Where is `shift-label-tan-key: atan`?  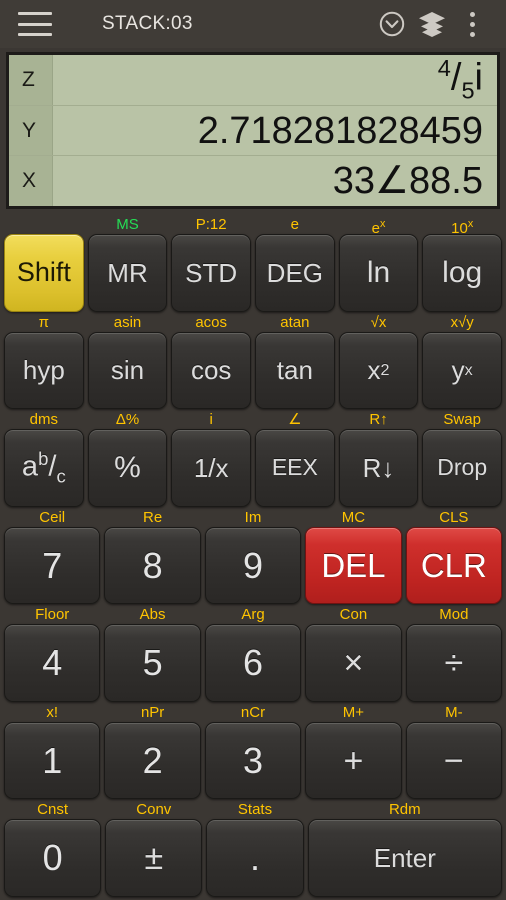 shift-label-tan-key: atan is located at coordinates (295, 322).